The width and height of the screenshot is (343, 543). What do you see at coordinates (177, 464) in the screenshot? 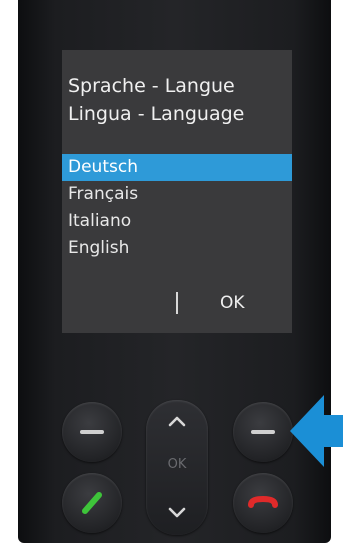
I see `nav-ok-label: OK` at bounding box center [177, 464].